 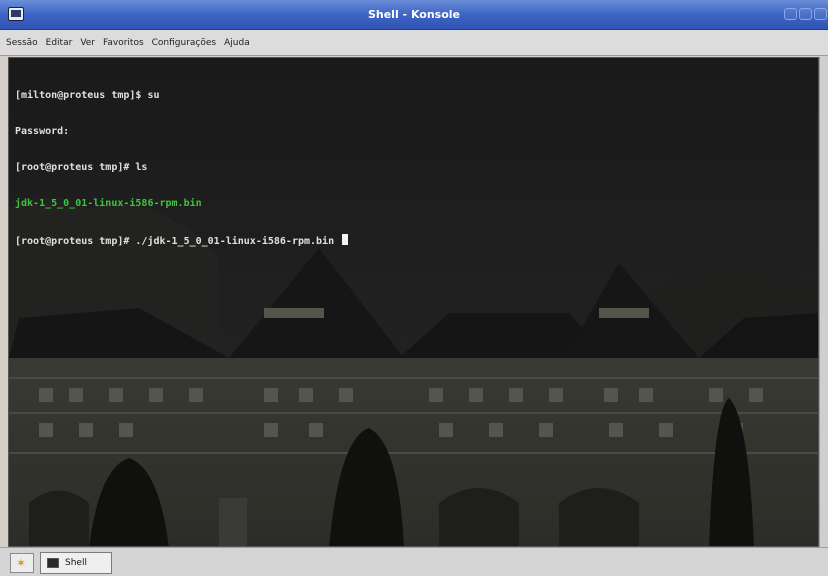 I want to click on title-bar: Shell - Konsole, so click(x=414, y=15).